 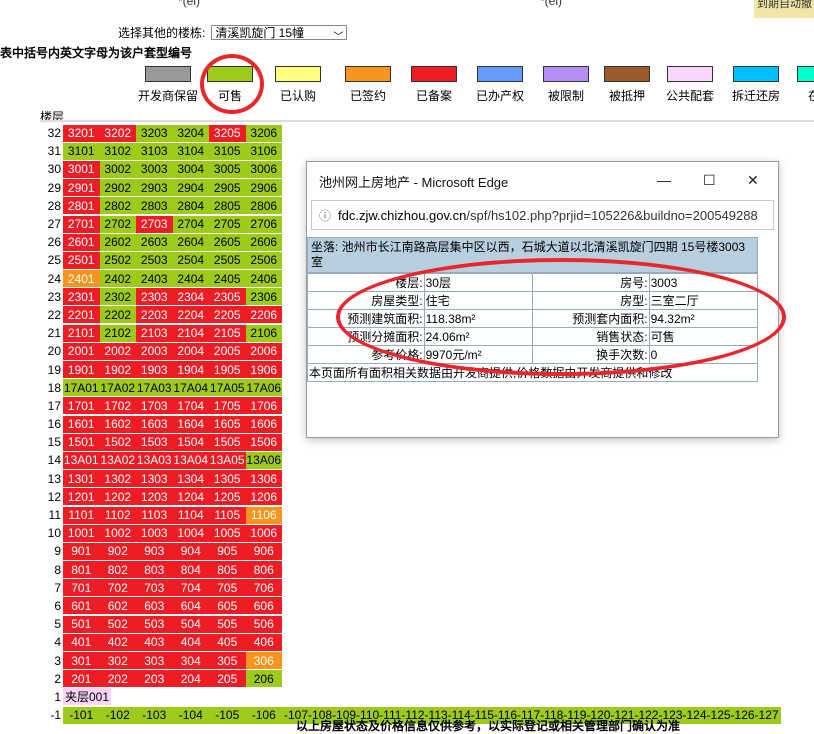 What do you see at coordinates (117, 479) in the screenshot?
I see `unit-cell: 1302` at bounding box center [117, 479].